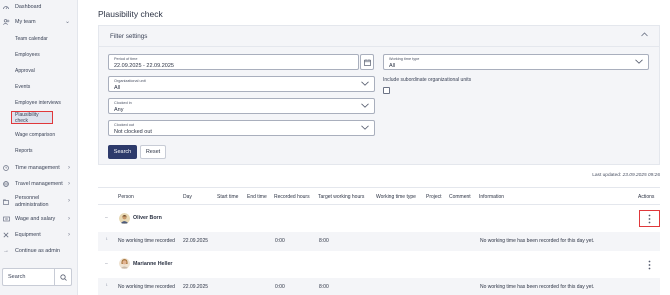 The width and height of the screenshot is (670, 295). Describe the element at coordinates (45, 102) in the screenshot. I see `sidebar-subitem-employee-interviews: Employee interviews` at that location.